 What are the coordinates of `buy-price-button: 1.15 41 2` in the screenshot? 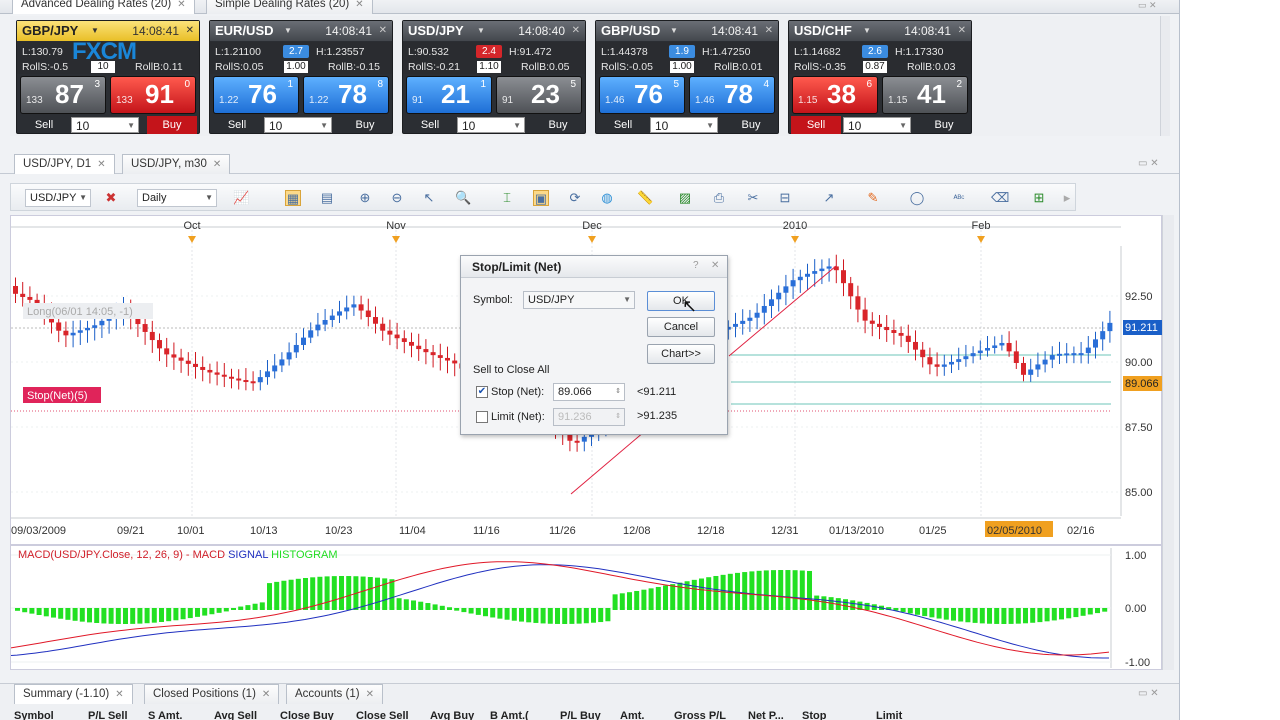 It's located at (925, 95).